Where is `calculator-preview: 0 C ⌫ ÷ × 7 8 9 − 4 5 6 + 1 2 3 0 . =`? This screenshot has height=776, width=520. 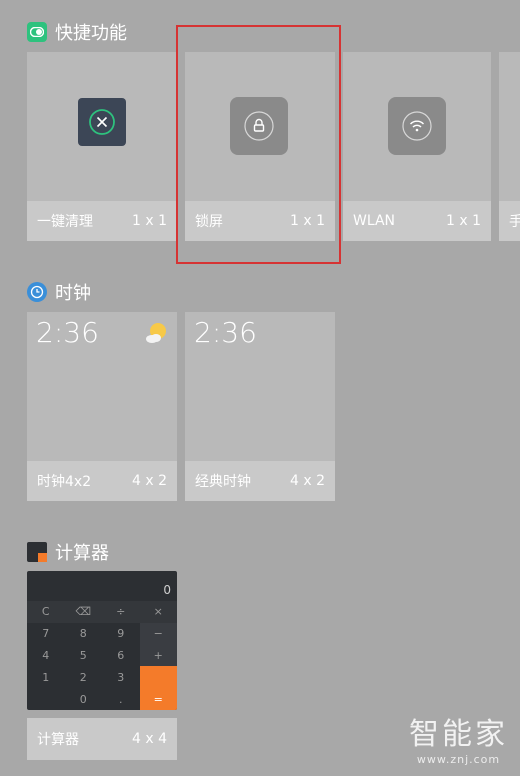 calculator-preview: 0 C ⌫ ÷ × 7 8 9 − 4 5 6 + 1 2 3 0 . = is located at coordinates (102, 640).